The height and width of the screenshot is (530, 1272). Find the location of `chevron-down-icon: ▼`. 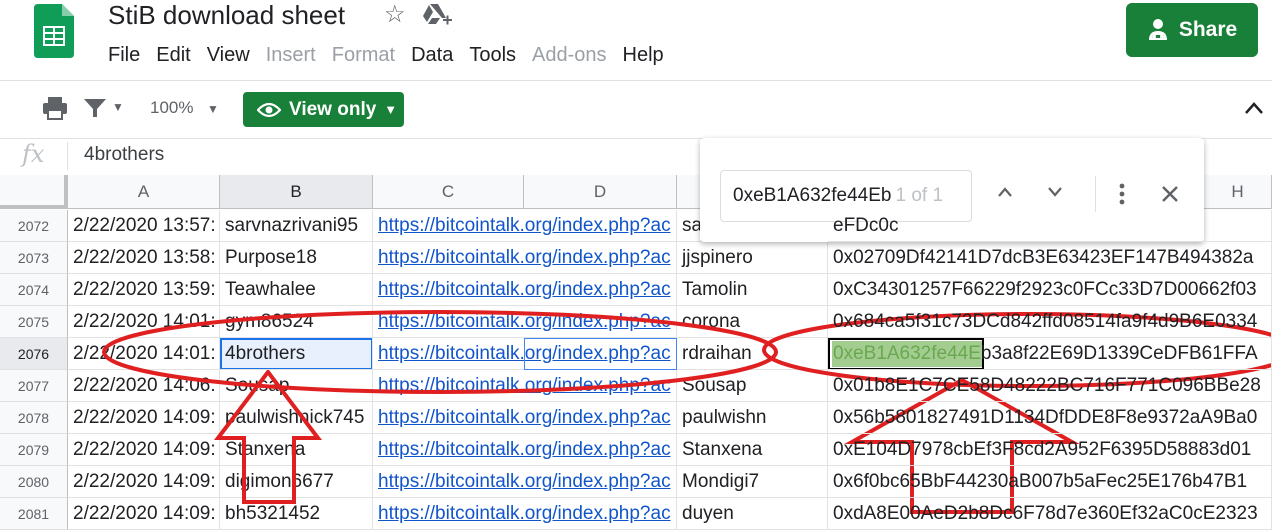

chevron-down-icon: ▼ is located at coordinates (391, 109).